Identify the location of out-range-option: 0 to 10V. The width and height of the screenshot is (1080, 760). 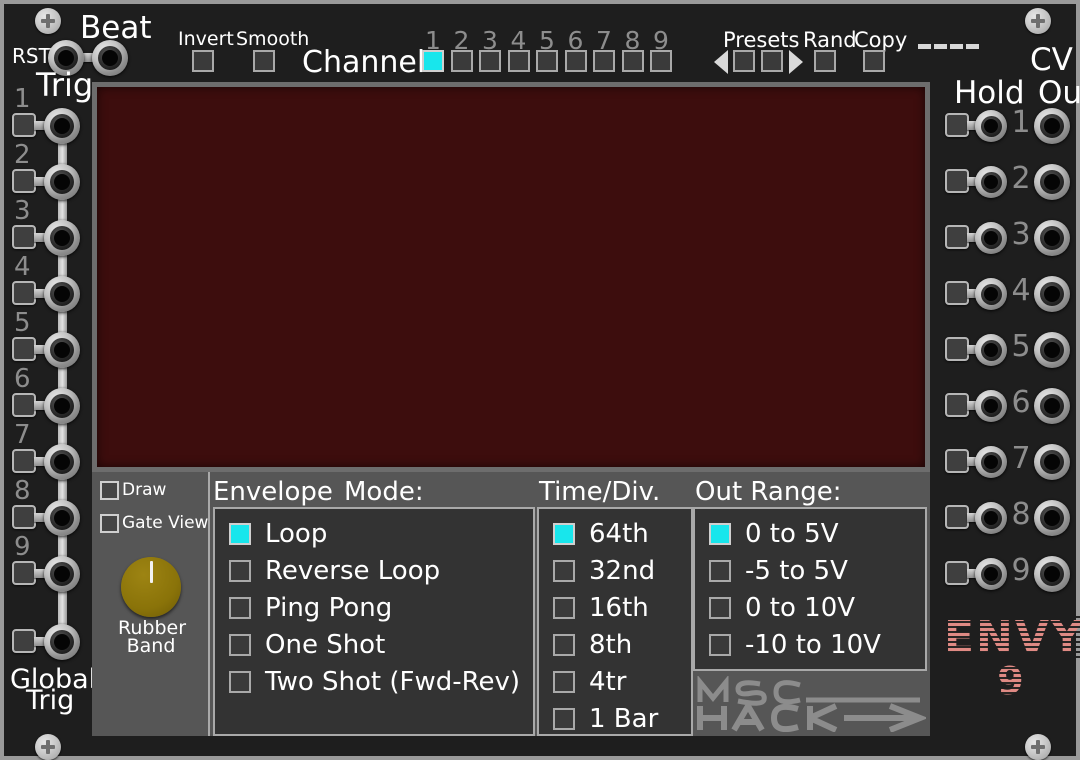
(782, 608).